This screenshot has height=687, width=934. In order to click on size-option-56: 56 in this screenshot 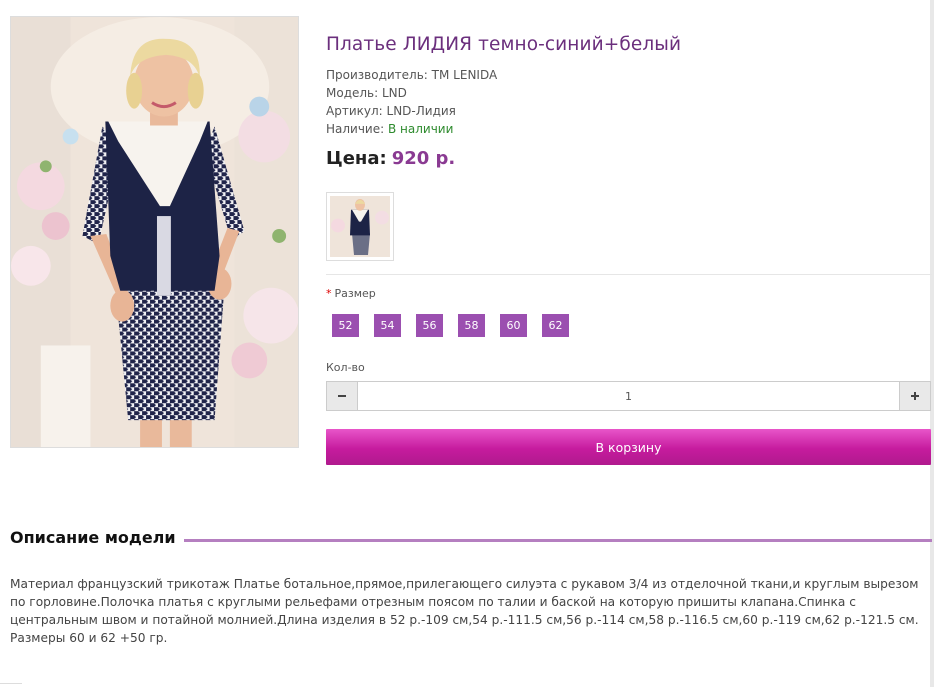, I will do `click(429, 325)`.